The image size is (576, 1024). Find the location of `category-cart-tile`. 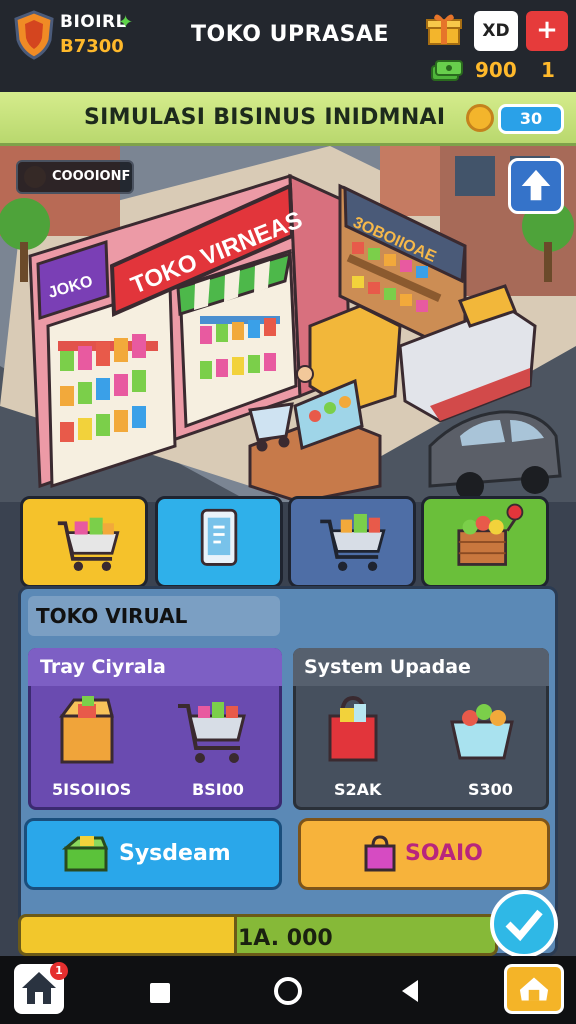

category-cart-tile is located at coordinates (84, 542).